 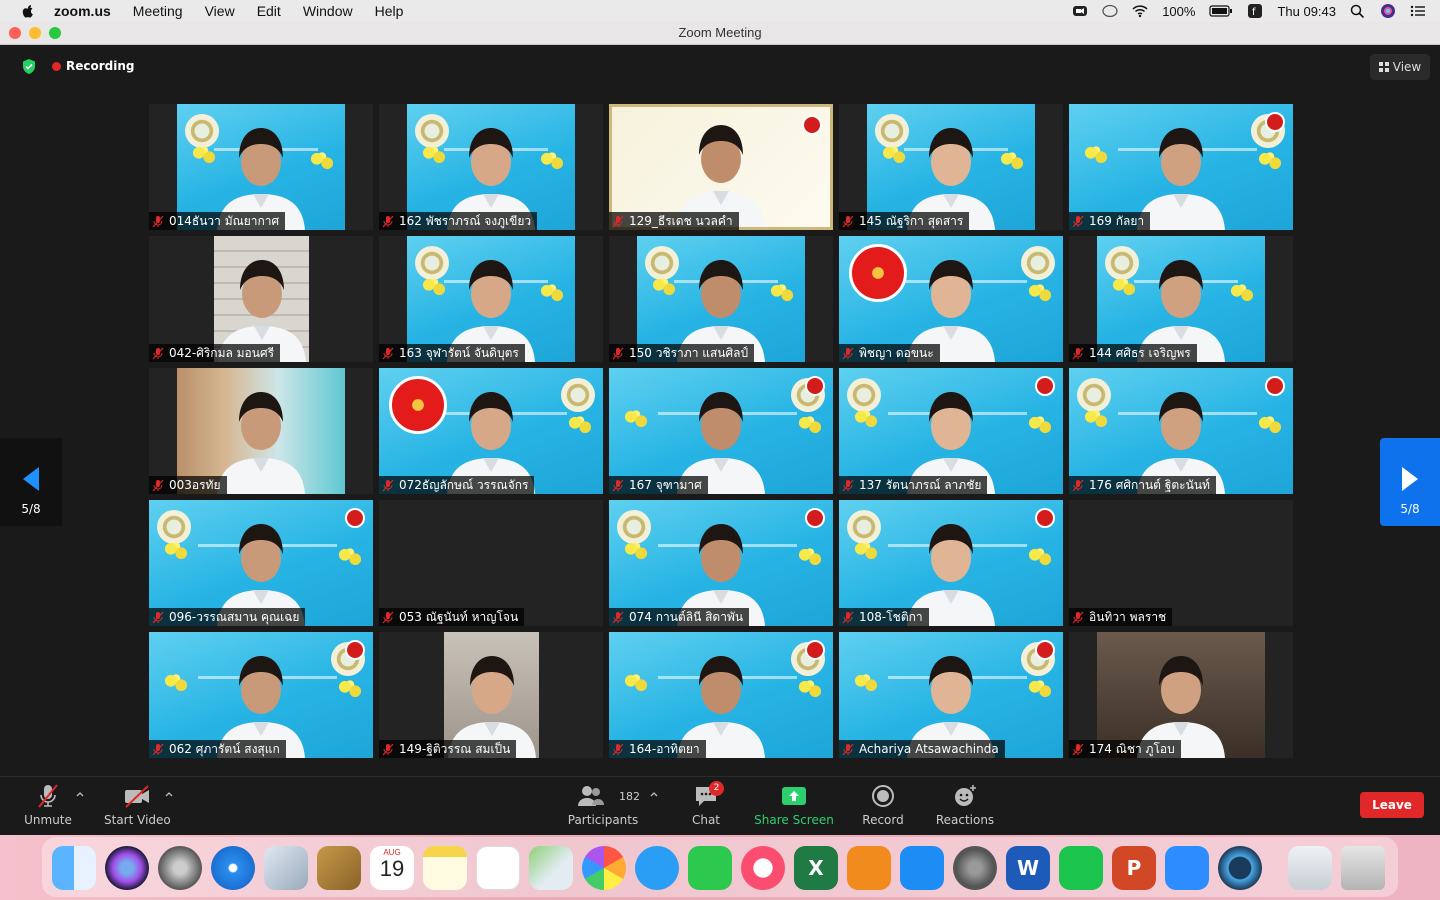 I want to click on powerpoint-icon: P, so click(x=1134, y=868).